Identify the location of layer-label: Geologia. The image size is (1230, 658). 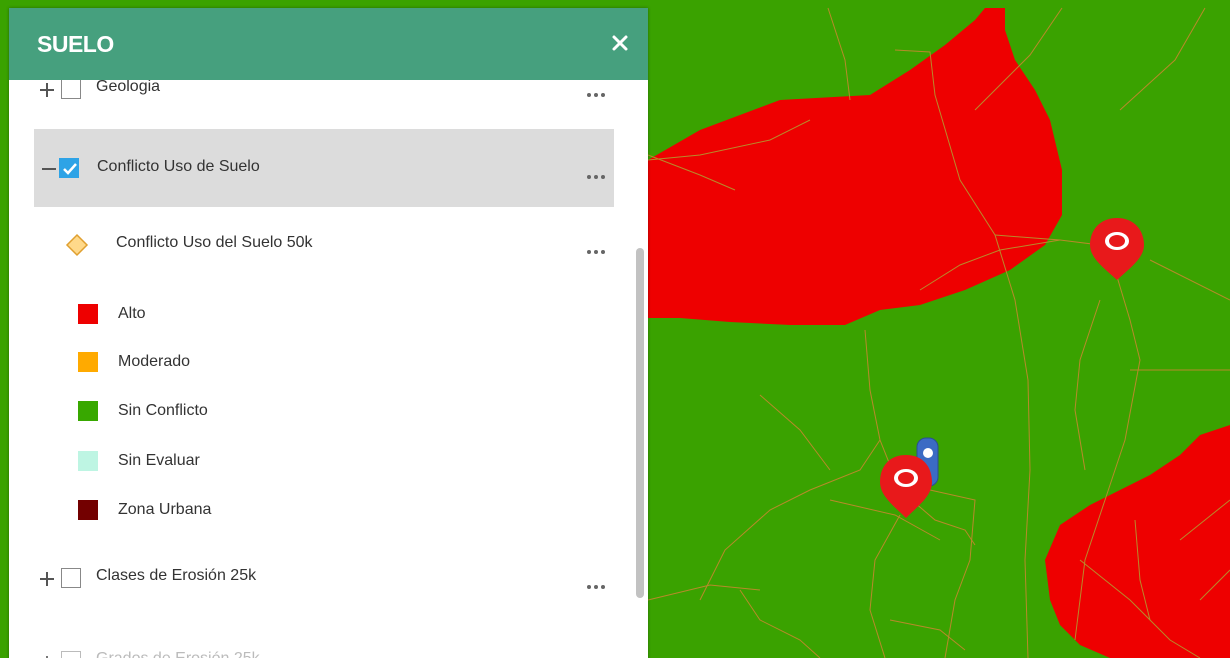
(128, 87).